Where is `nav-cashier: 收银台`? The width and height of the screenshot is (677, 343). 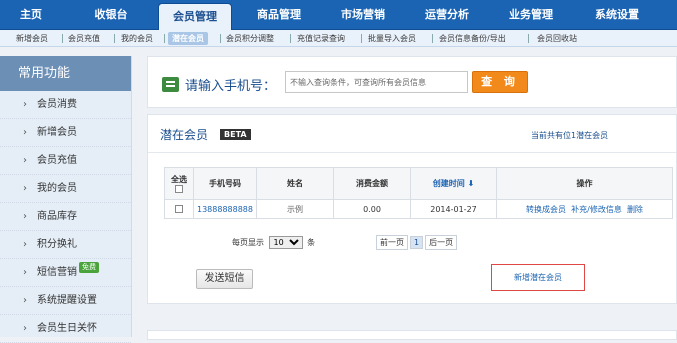 nav-cashier: 收银台 is located at coordinates (111, 15).